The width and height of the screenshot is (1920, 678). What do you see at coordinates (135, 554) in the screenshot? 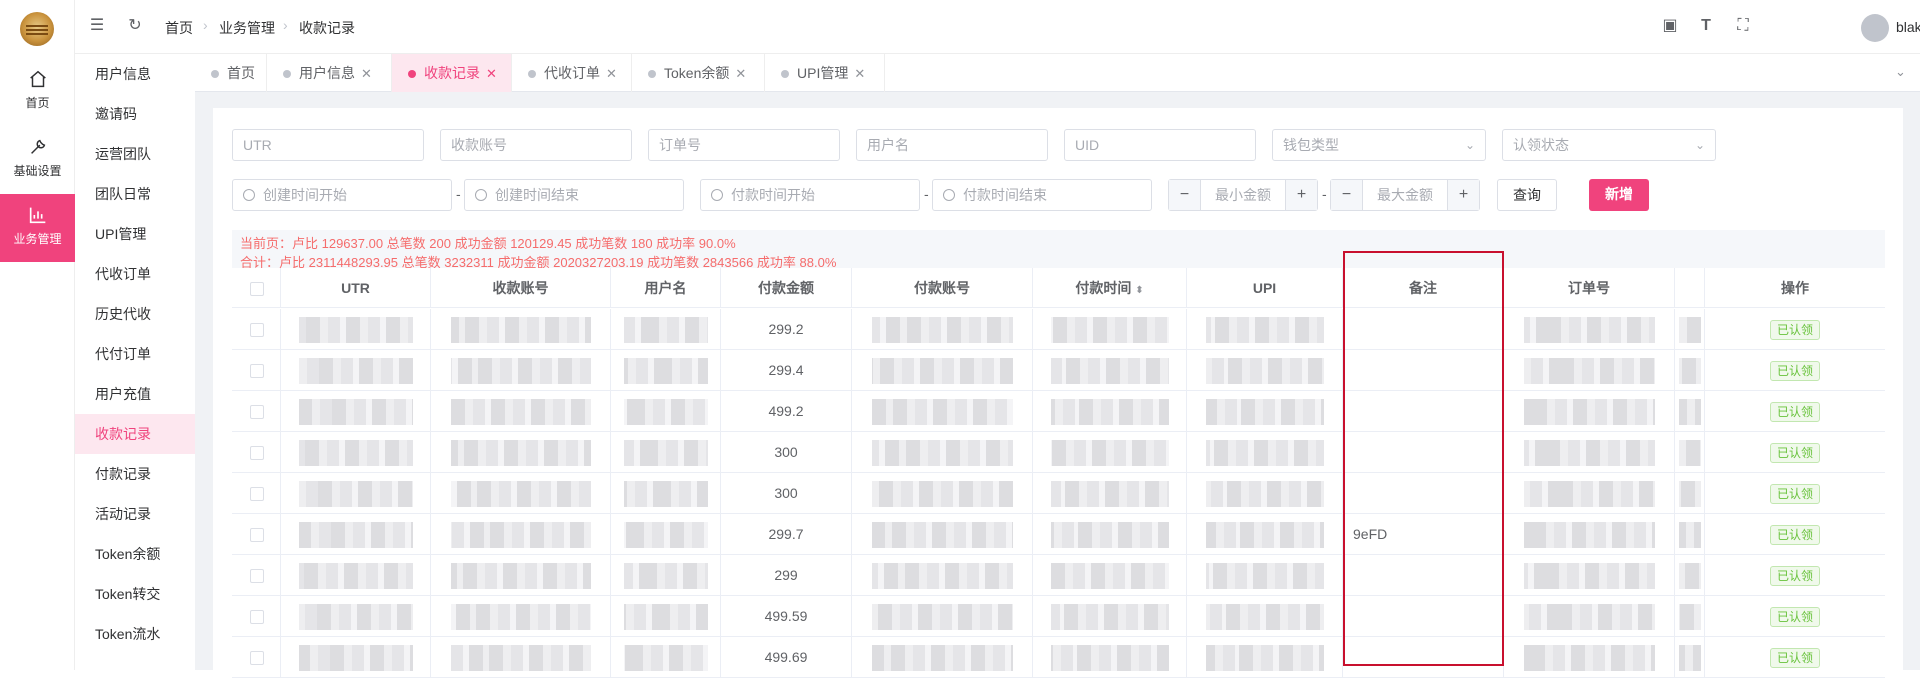
I see `sidebar-item-token-balance: Token余额` at bounding box center [135, 554].